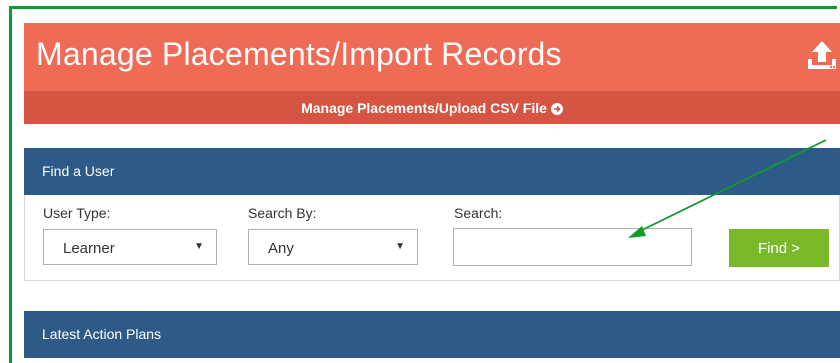 The height and width of the screenshot is (363, 840). What do you see at coordinates (77, 213) in the screenshot?
I see `user-type-label: User Type:` at bounding box center [77, 213].